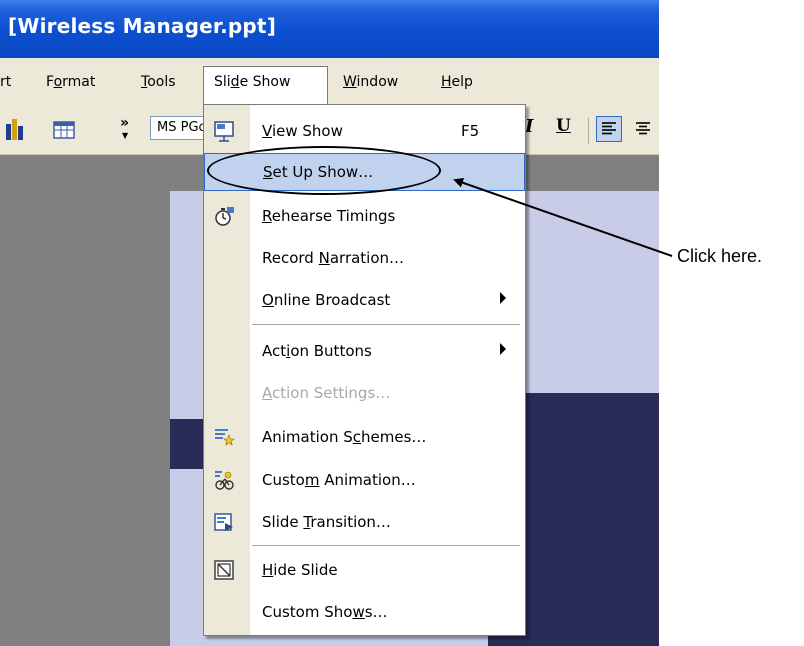  I want to click on annotation-label: Click here., so click(720, 256).